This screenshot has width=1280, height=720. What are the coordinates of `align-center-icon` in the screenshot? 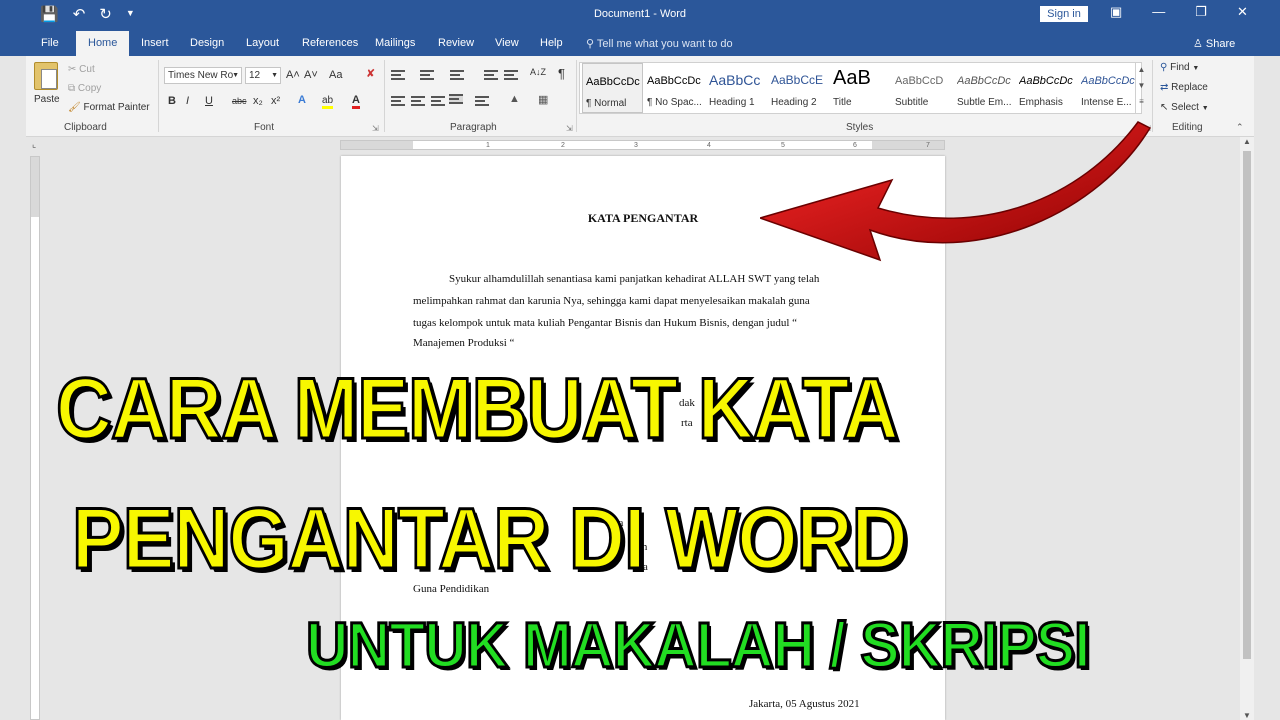 It's located at (418, 101).